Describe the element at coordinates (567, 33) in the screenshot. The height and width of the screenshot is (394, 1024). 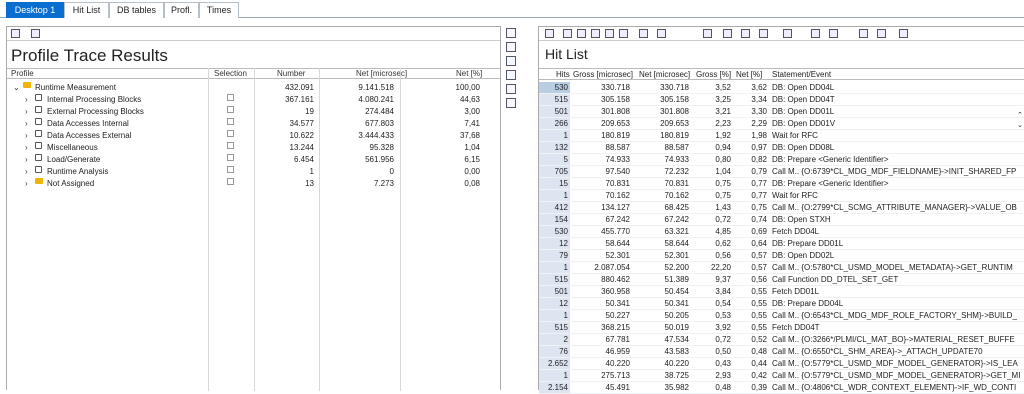
I see `sort-ascending-icon` at that location.